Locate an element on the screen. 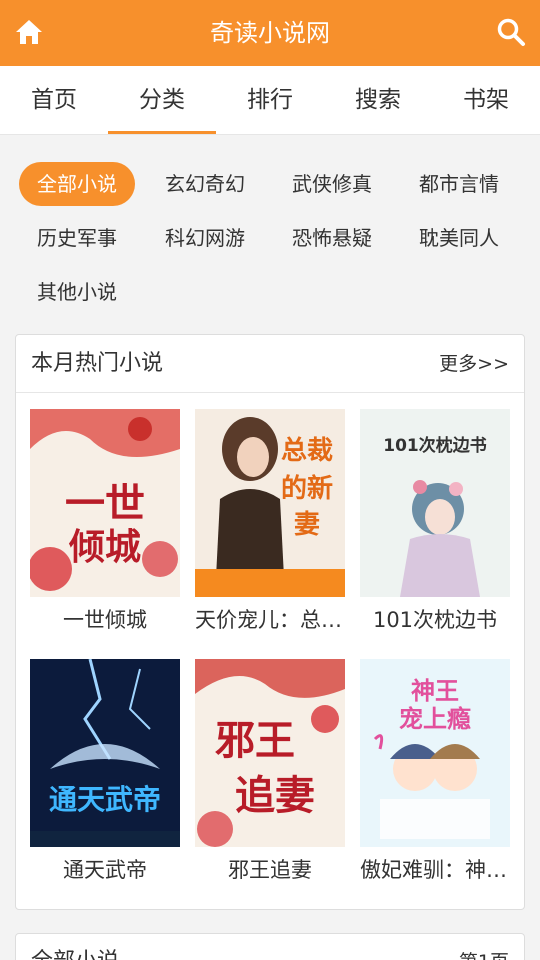 Image resolution: width=540 pixels, height=960 pixels. book-item: 总裁 的新 妻 天价宠儿：总裁的新妻 is located at coordinates (270, 526).